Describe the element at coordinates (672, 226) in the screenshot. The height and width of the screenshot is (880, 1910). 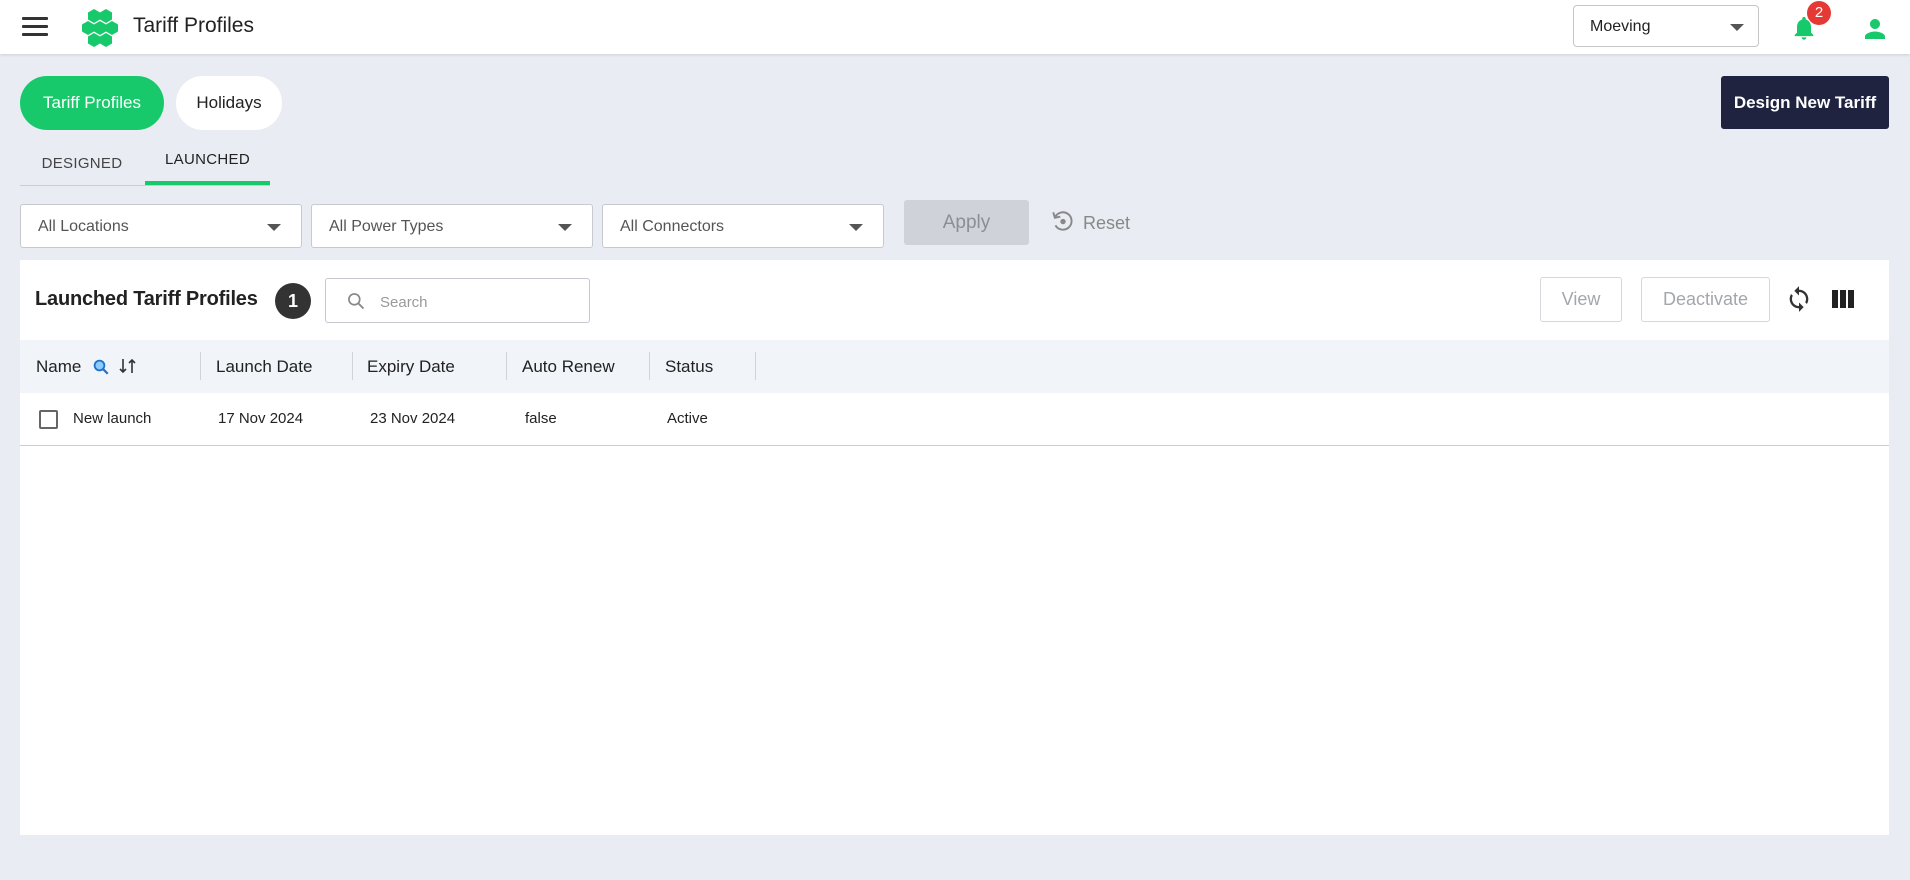
I see `connectors-filter-value: All Connectors` at that location.